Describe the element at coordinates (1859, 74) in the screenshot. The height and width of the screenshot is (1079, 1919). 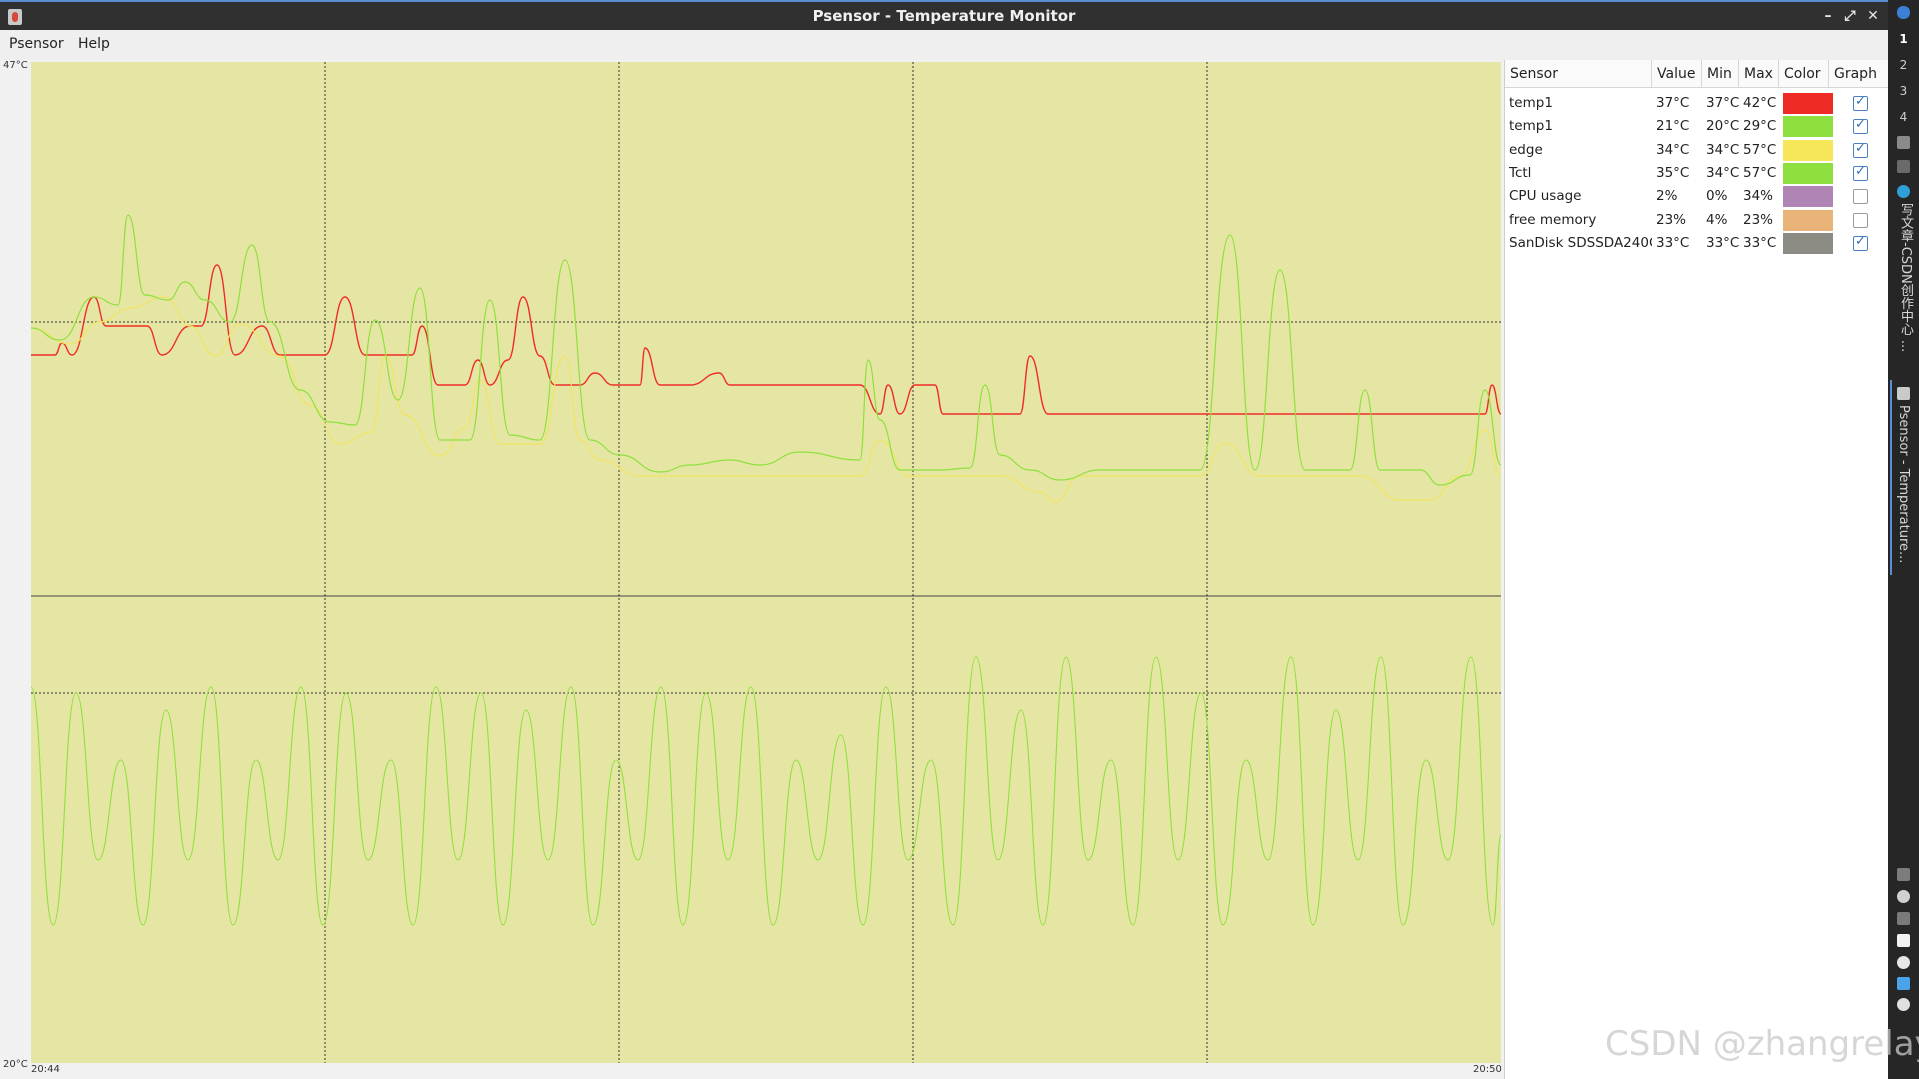
I see `header-graph: Graph` at that location.